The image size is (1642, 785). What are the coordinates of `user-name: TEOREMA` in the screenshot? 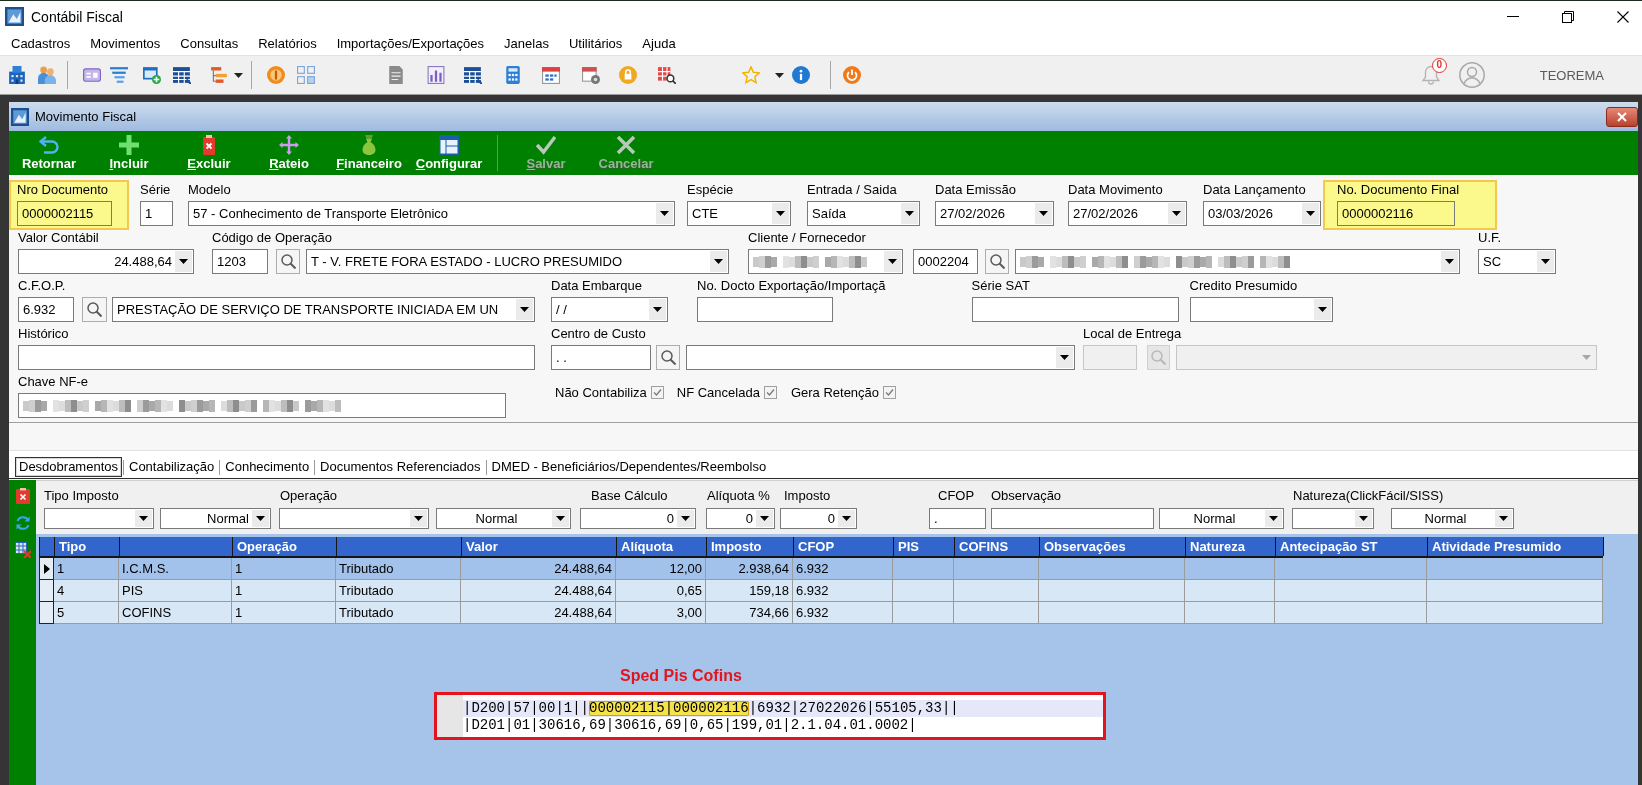 It's located at (1571, 75).